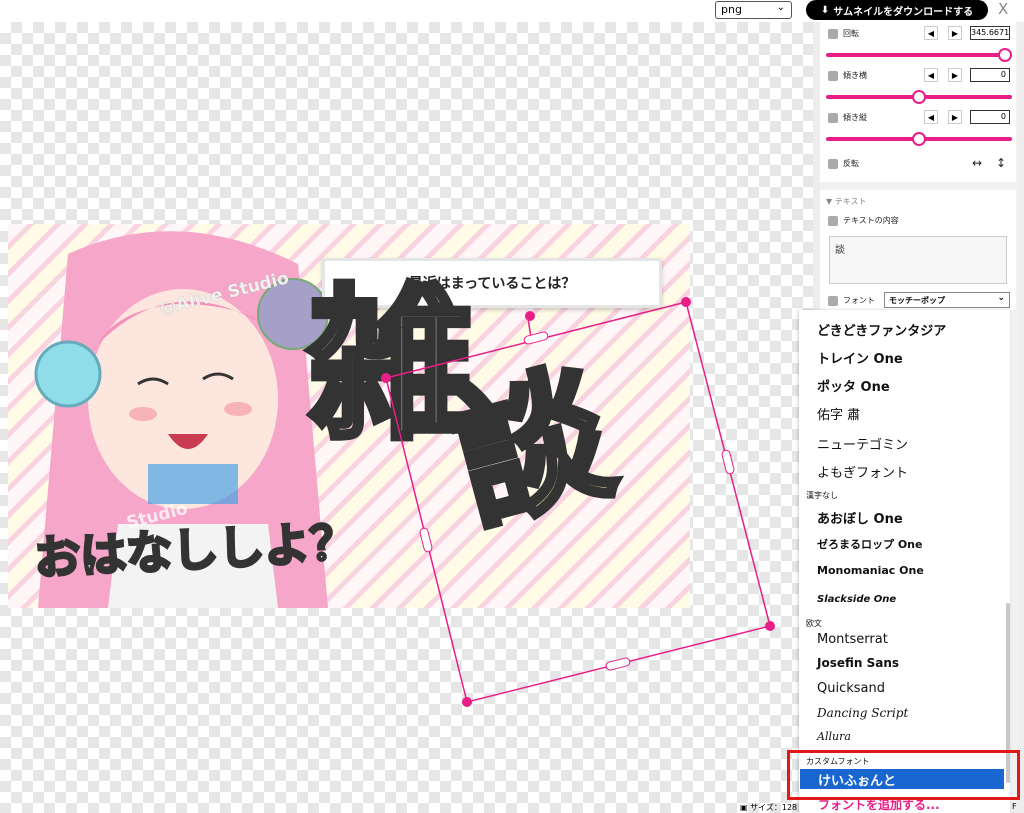  Describe the element at coordinates (512, 11) in the screenshot. I see `top-bar: png ⌄ ⬇ サムネイルをダウンロードする X` at that location.